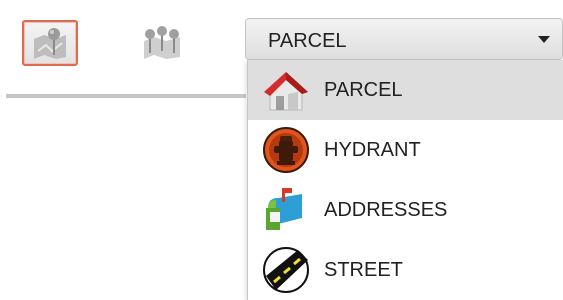 The image size is (563, 300). What do you see at coordinates (544, 39) in the screenshot?
I see `caret-down-icon` at bounding box center [544, 39].